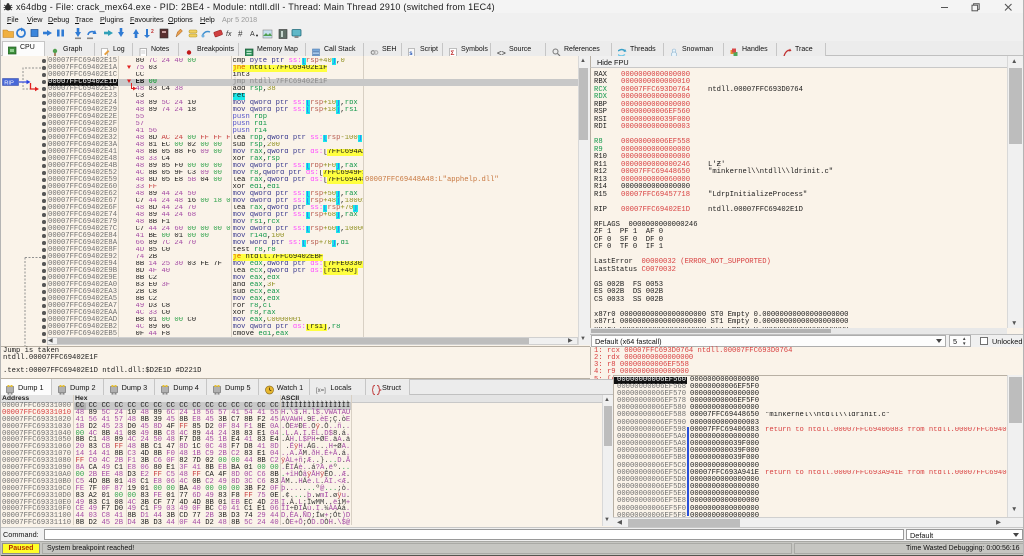  Describe the element at coordinates (252, 34) in the screenshot. I see `svg-text: A` at that location.